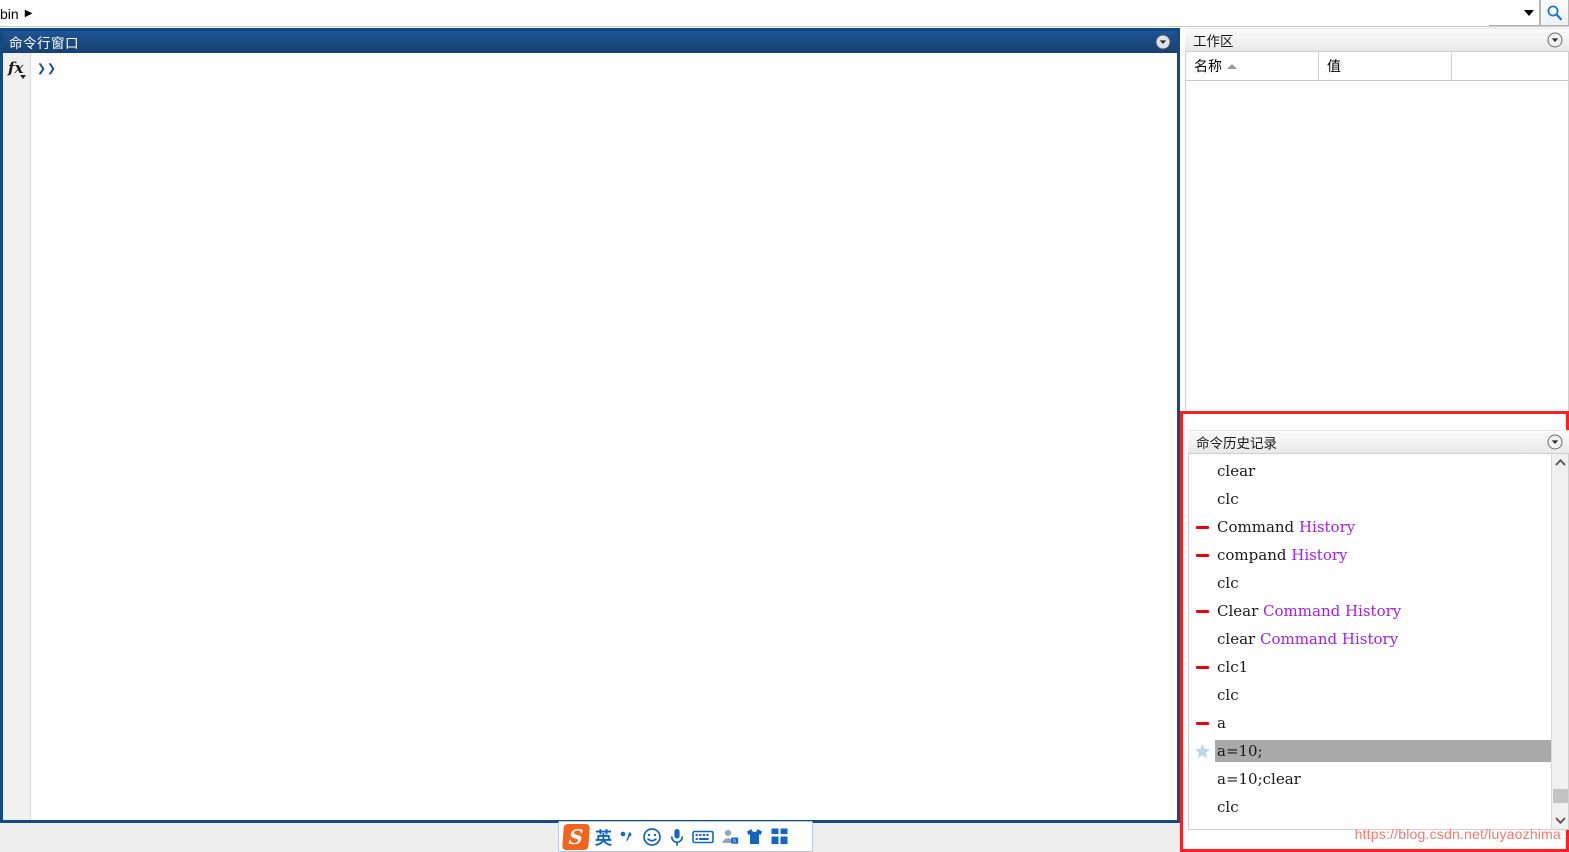 Image resolution: width=1569 pixels, height=852 pixels. I want to click on command-history-item-text: clear Command History, so click(1383, 639).